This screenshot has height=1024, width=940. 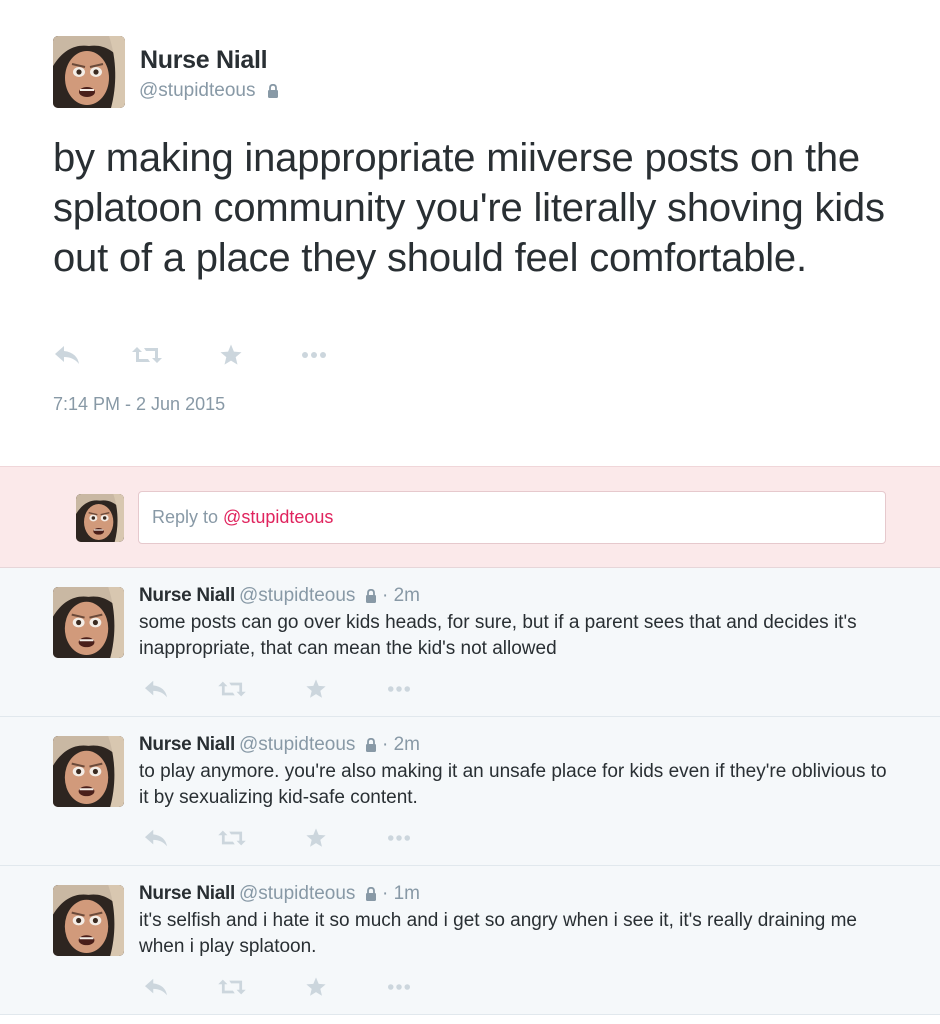 What do you see at coordinates (188, 517) in the screenshot?
I see `reply-placeholder: Reply to` at bounding box center [188, 517].